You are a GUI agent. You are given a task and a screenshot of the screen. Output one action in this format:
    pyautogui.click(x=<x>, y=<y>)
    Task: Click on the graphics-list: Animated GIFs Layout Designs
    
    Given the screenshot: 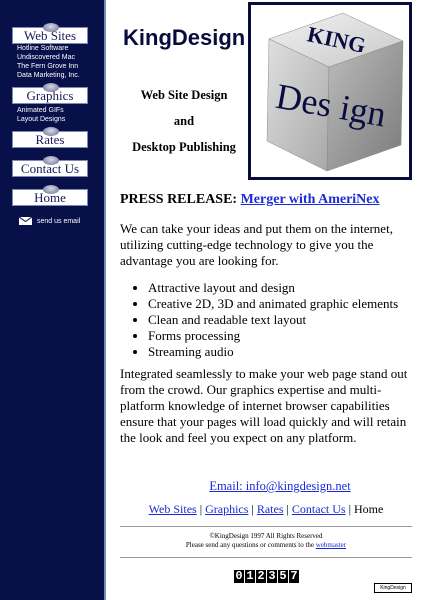 What is the action you would take?
    pyautogui.click(x=41, y=115)
    